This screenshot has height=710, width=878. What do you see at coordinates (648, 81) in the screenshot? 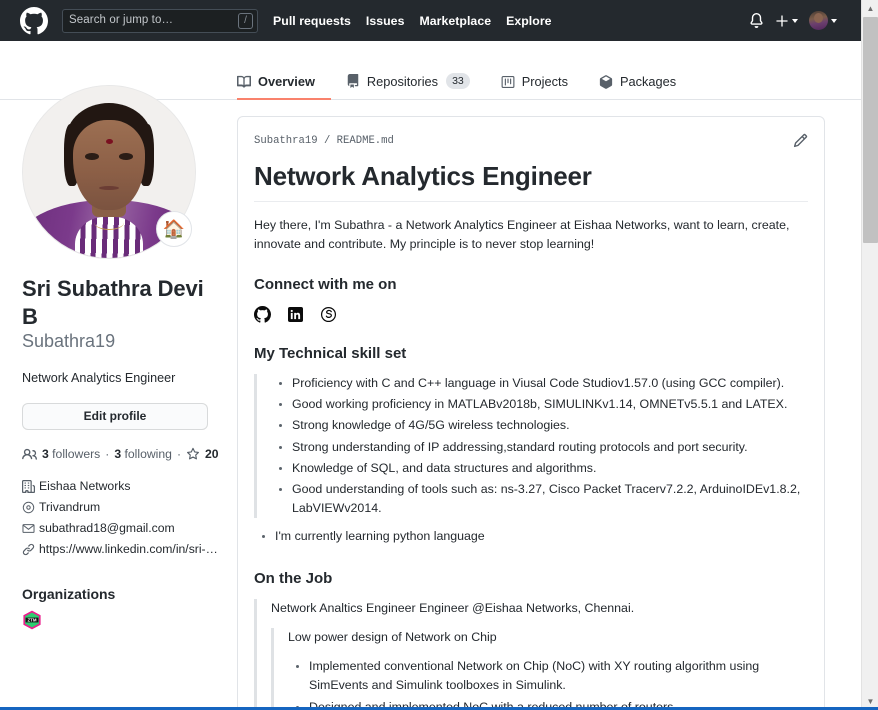
I see `tab-label: Packages` at bounding box center [648, 81].